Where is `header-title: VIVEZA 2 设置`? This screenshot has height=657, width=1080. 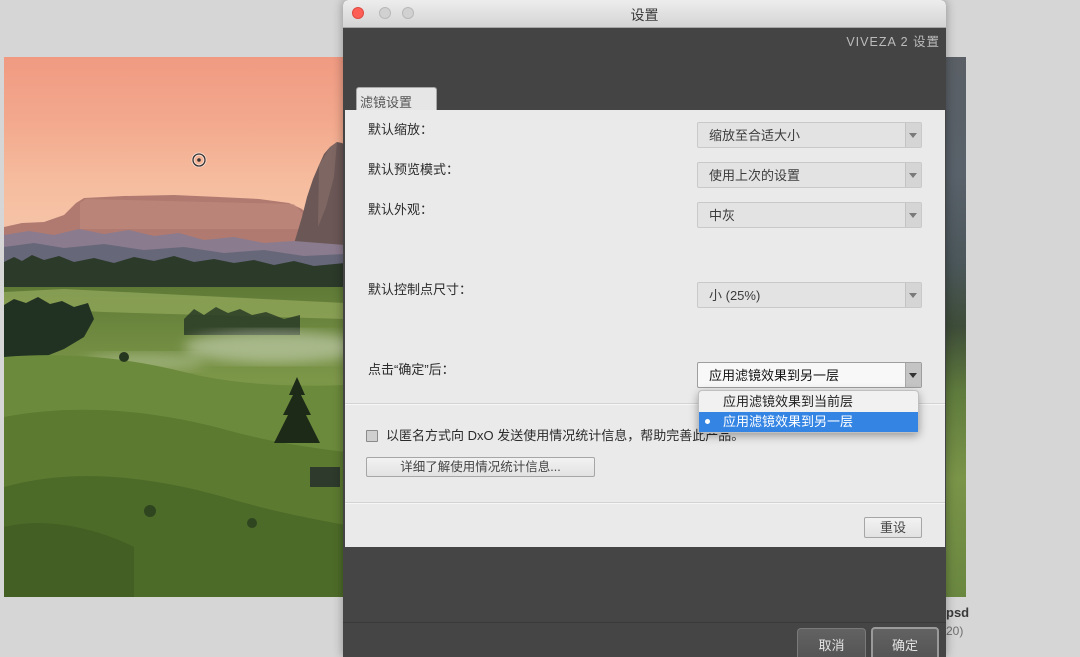
header-title: VIVEZA 2 设置 is located at coordinates (893, 42).